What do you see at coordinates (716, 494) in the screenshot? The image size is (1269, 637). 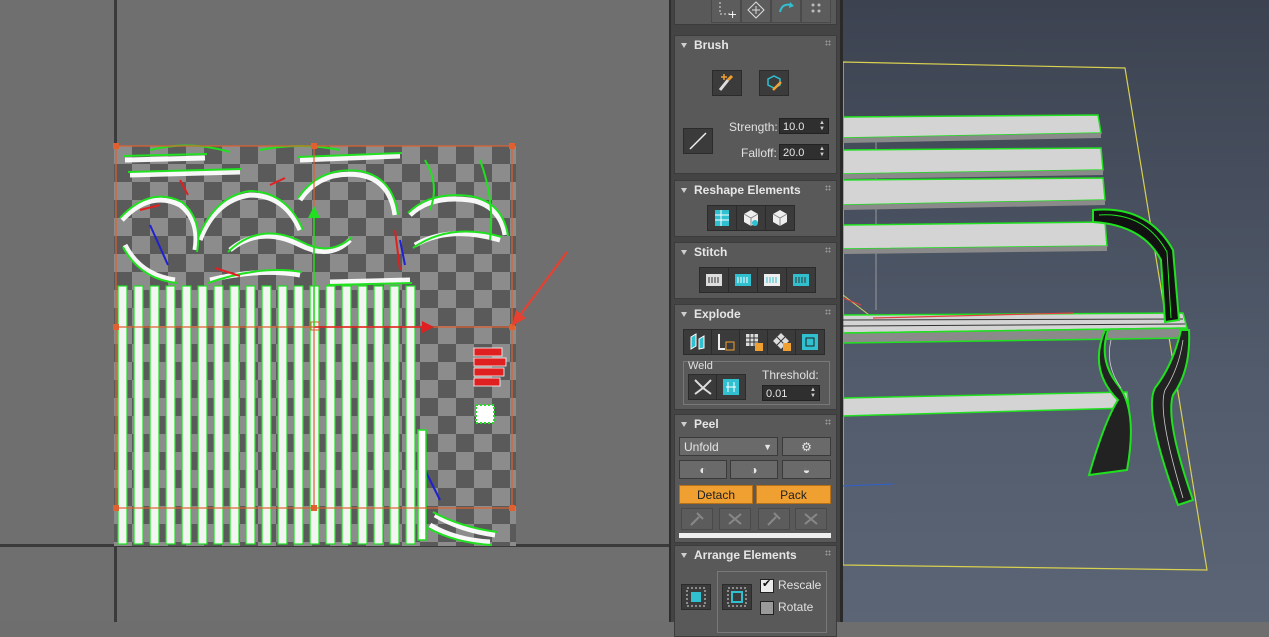 I see `detach-button: Detach` at bounding box center [716, 494].